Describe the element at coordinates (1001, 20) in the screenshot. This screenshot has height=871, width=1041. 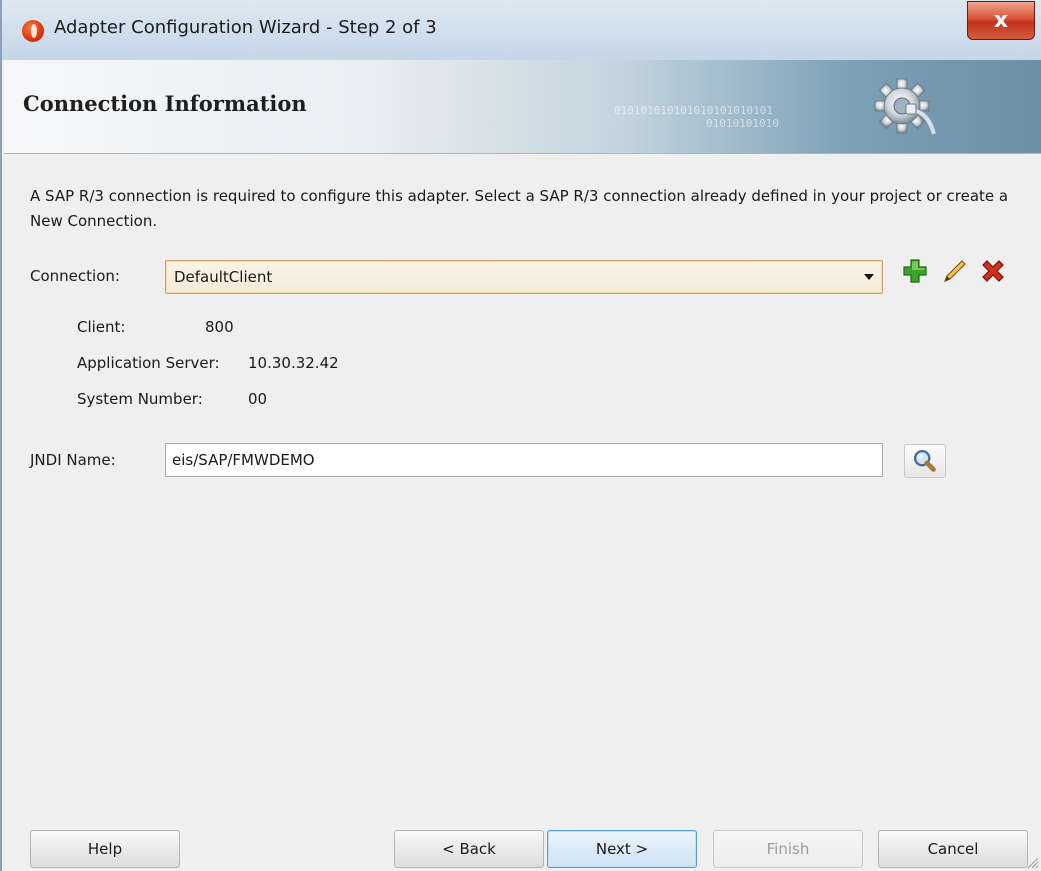
I see `close-button: x` at that location.